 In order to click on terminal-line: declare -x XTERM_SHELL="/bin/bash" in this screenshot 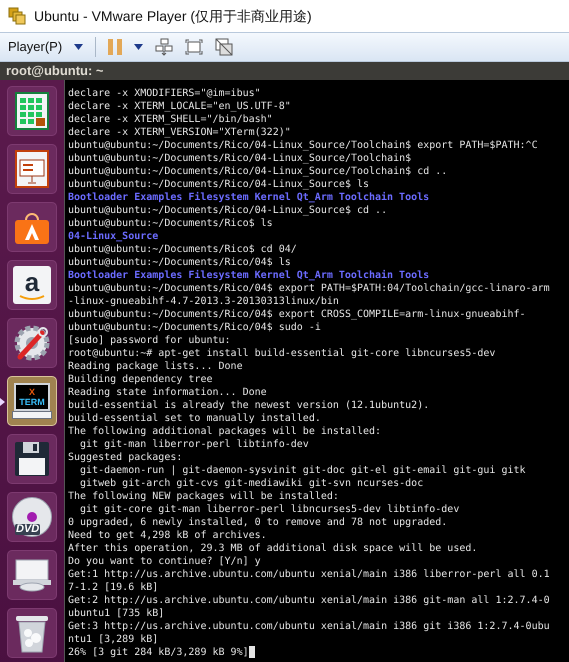, I will do `click(170, 119)`.